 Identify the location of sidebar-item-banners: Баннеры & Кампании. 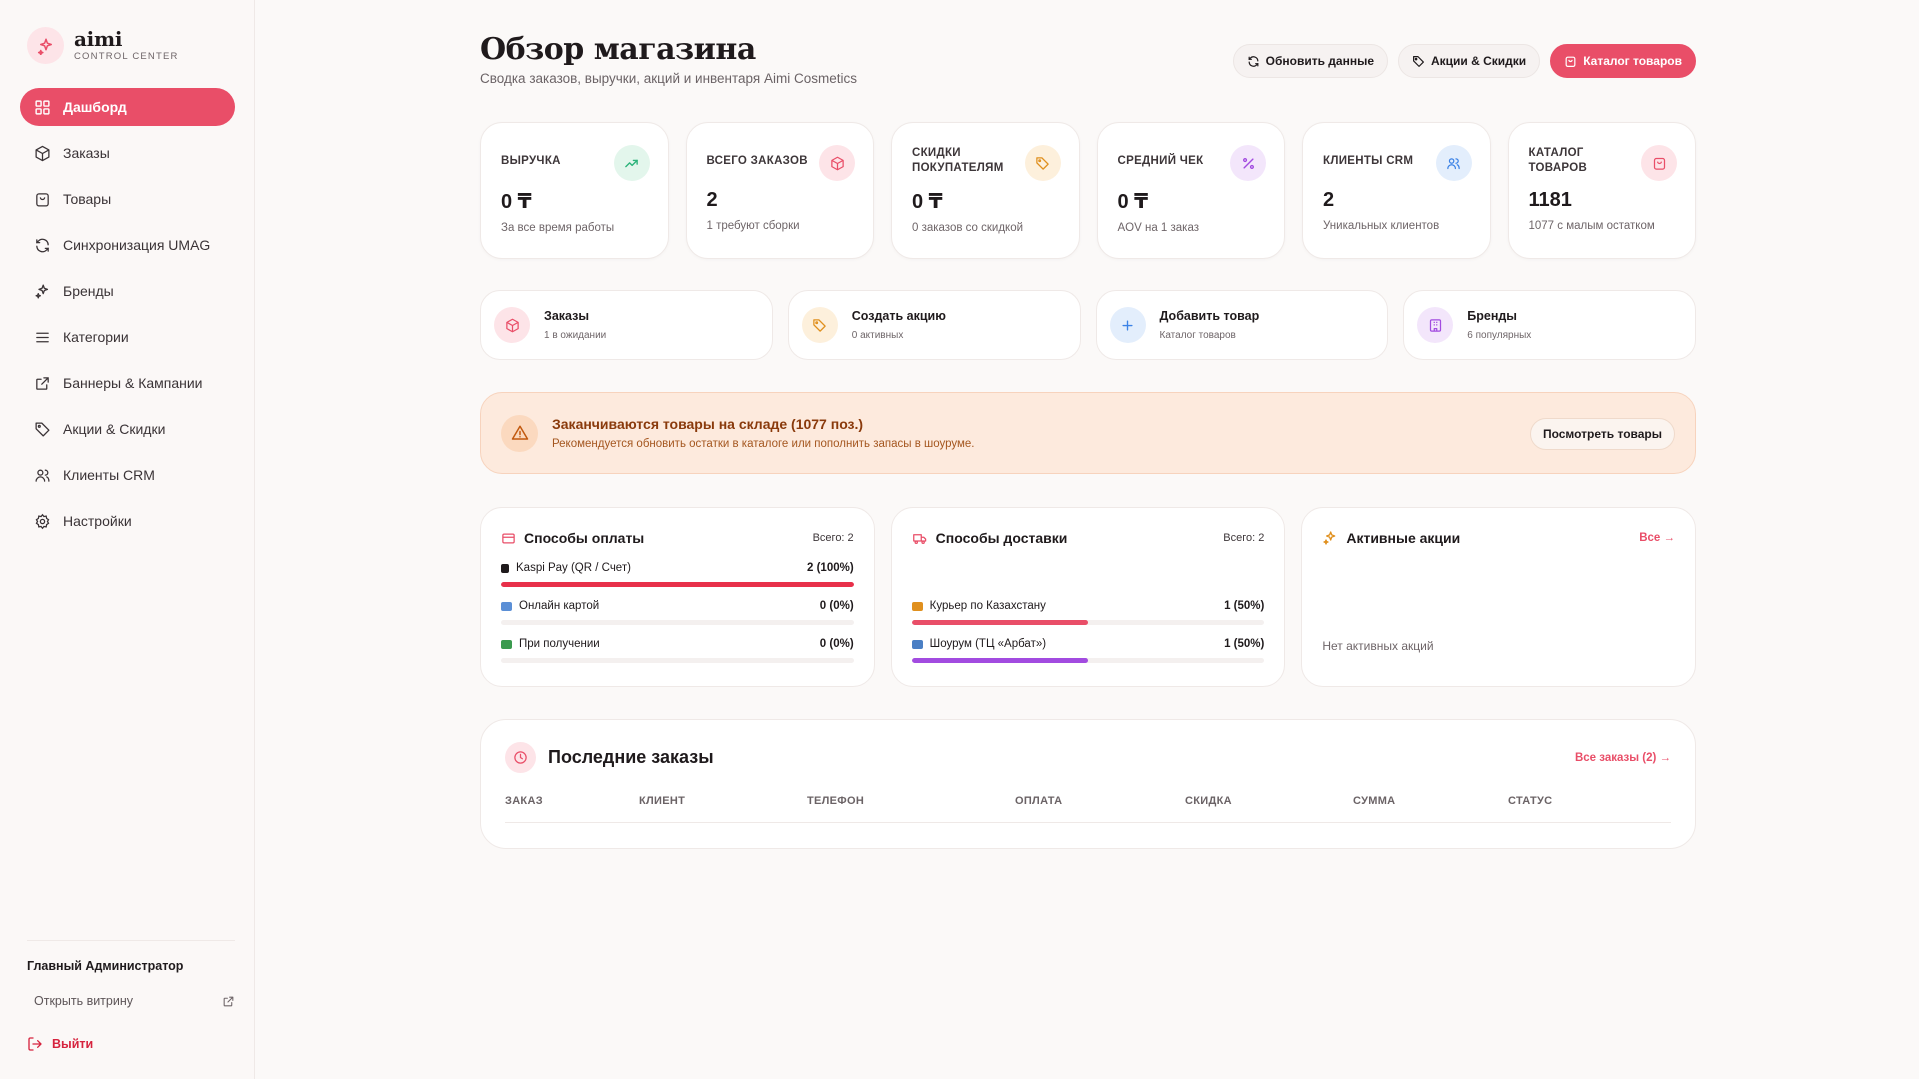
(127, 383).